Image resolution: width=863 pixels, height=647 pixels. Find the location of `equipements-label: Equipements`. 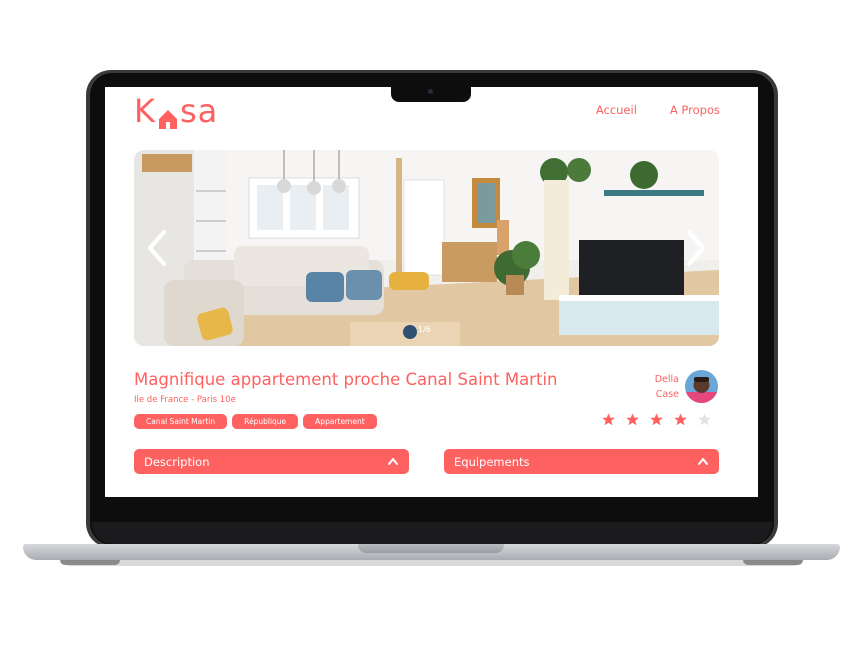

equipements-label: Equipements is located at coordinates (492, 461).